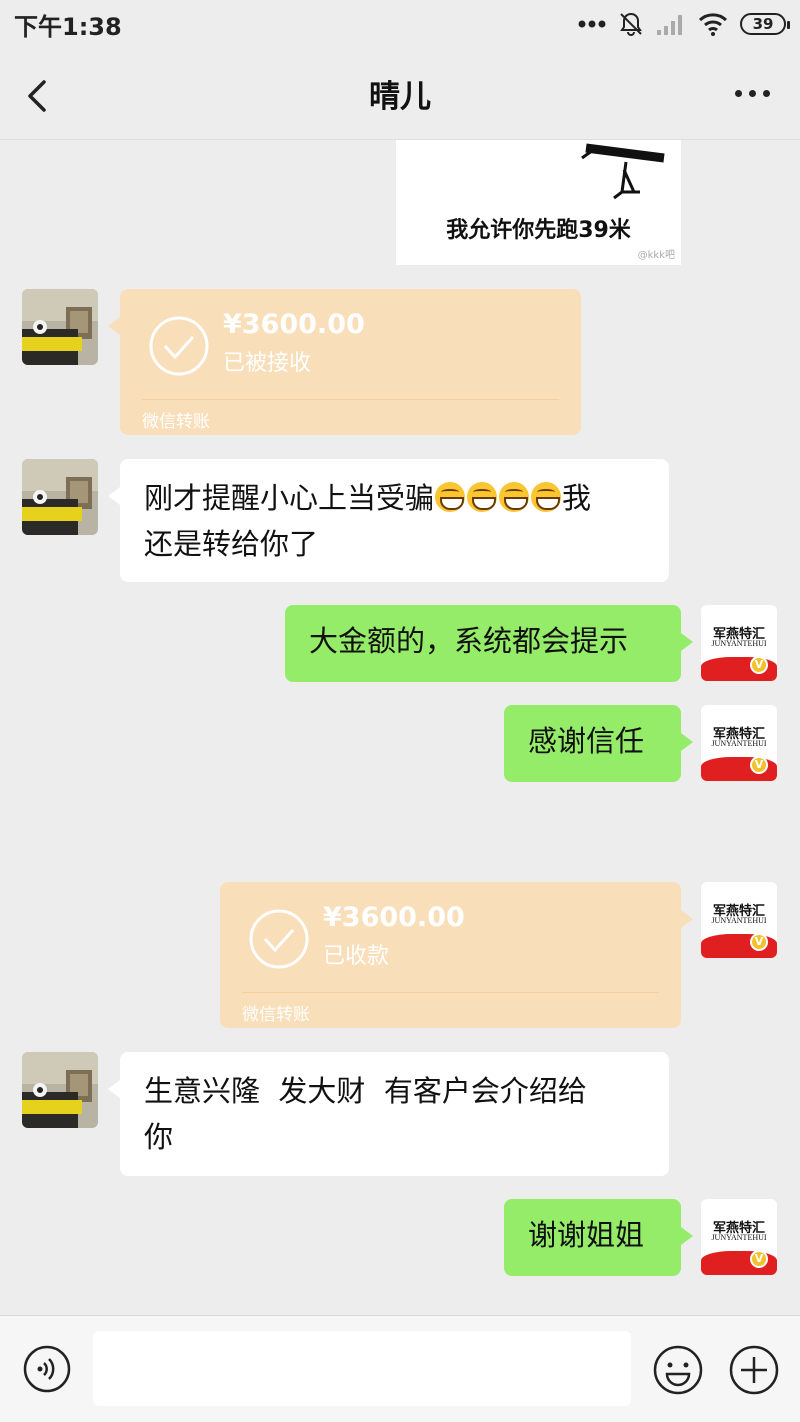 The width and height of the screenshot is (800, 1422). What do you see at coordinates (678, 1370) in the screenshot?
I see `emoji-icon` at bounding box center [678, 1370].